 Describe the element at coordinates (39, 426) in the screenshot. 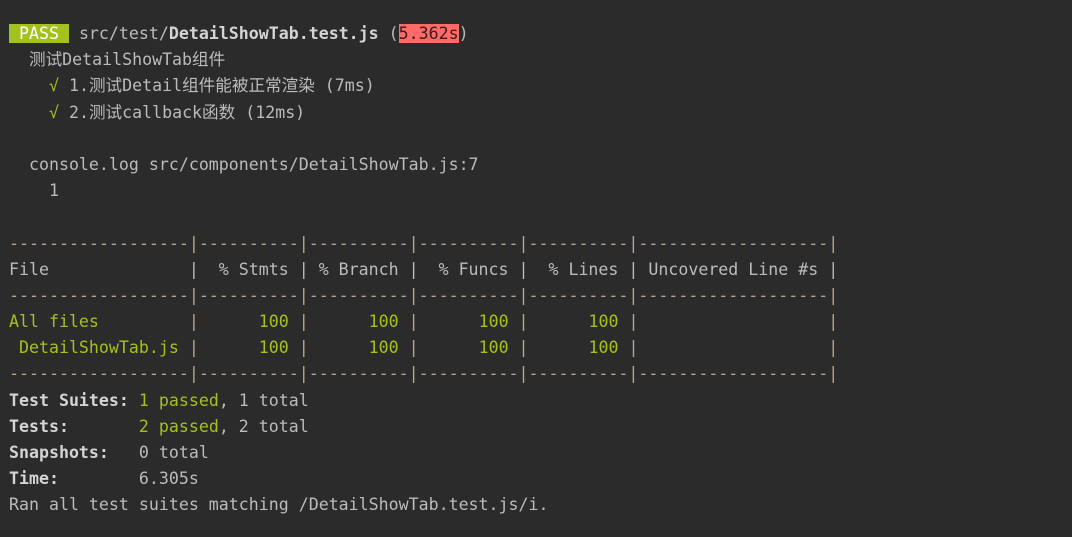

I see `summary-label: Tests:` at that location.